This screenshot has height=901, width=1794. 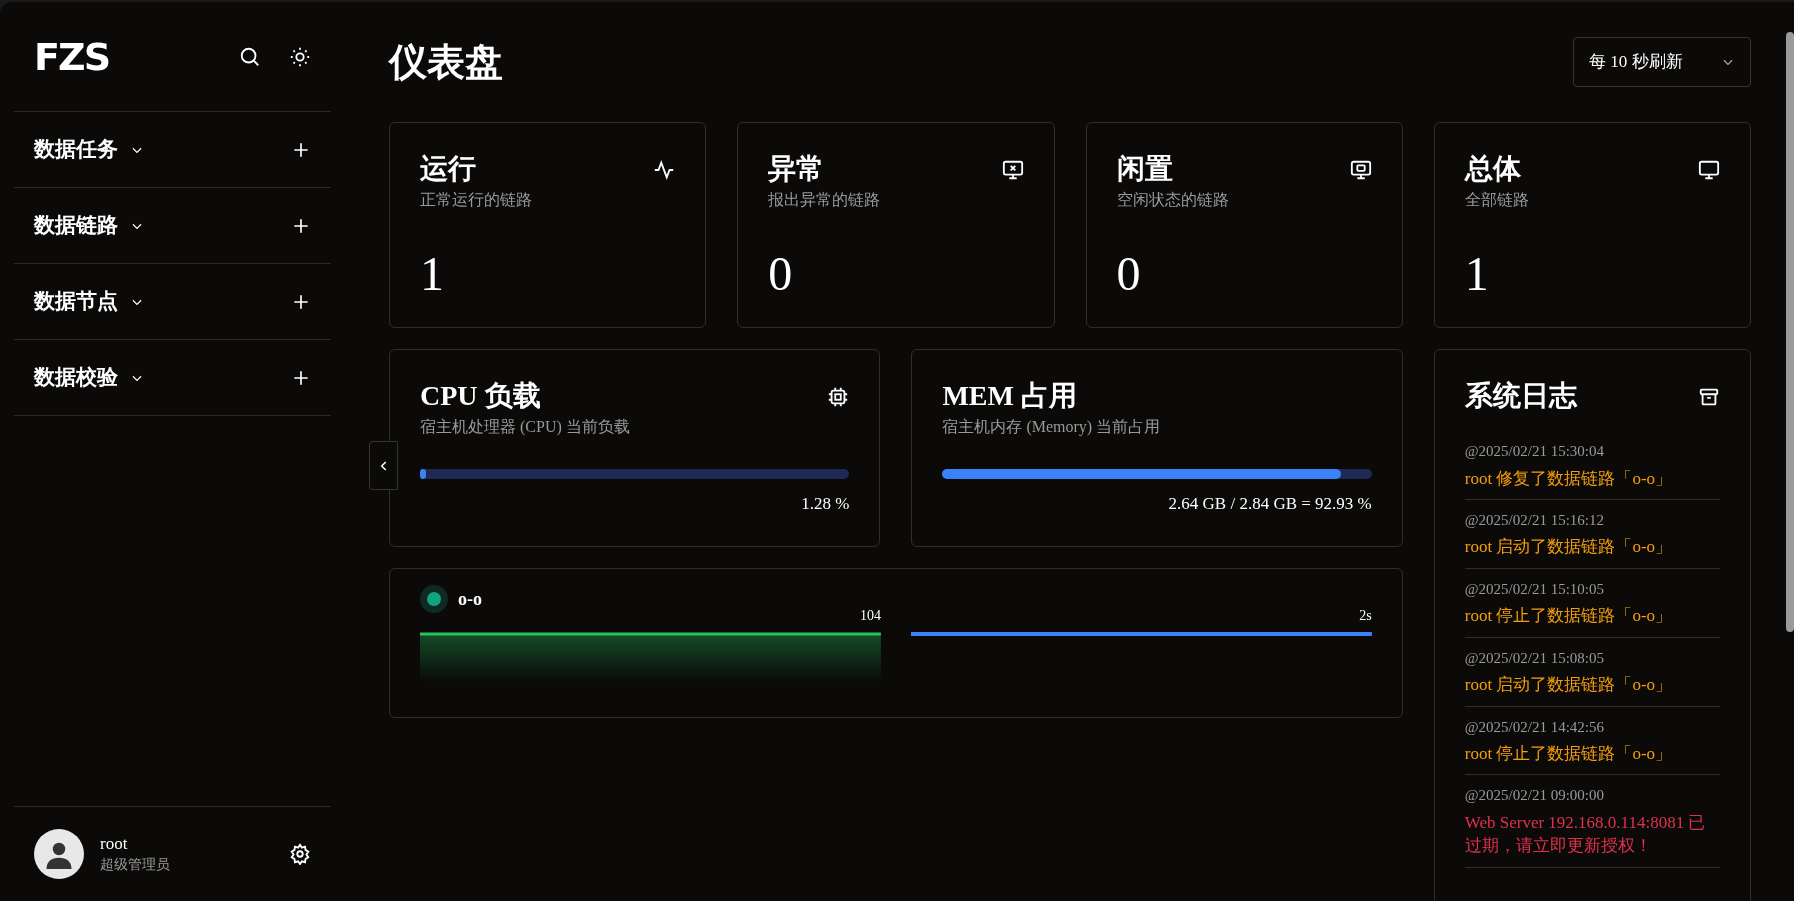 What do you see at coordinates (448, 169) in the screenshot?
I see `stat-title: 运行` at bounding box center [448, 169].